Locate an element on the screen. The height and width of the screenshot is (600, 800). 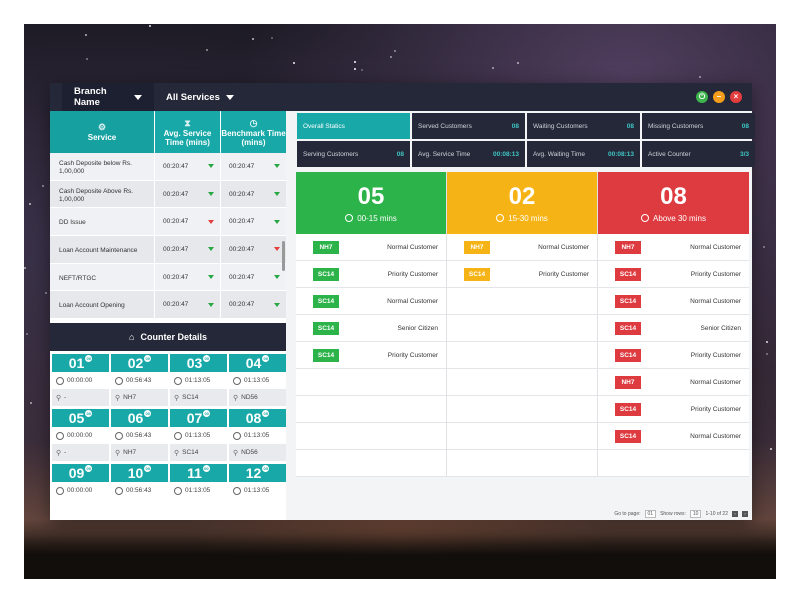
counter-time-value: 00:56:43 is located at coordinates (139, 380).